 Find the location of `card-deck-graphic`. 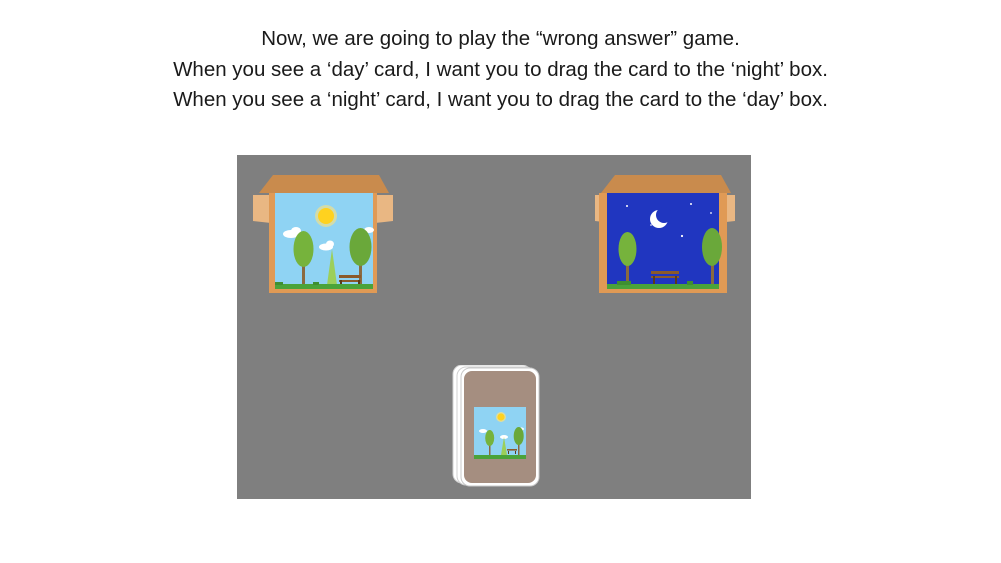

card-deck-graphic is located at coordinates (496, 426).